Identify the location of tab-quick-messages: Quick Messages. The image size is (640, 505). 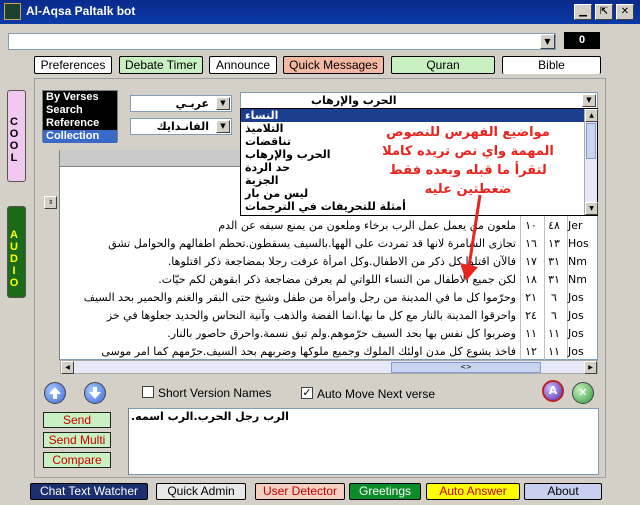
(333, 65).